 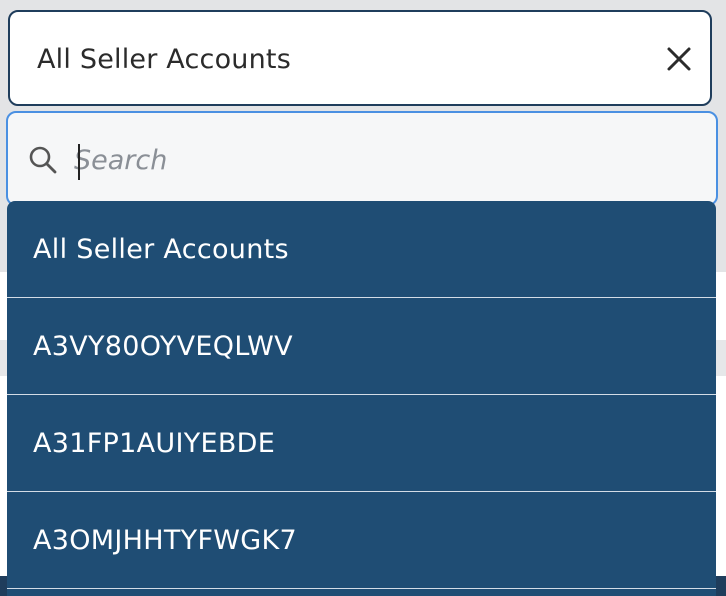 What do you see at coordinates (679, 59) in the screenshot?
I see `close-icon` at bounding box center [679, 59].